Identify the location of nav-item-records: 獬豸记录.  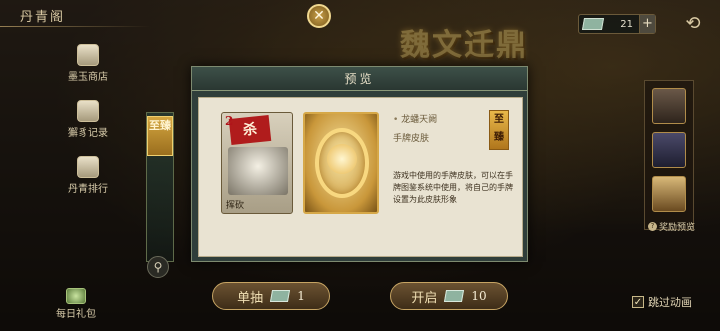
(88, 123).